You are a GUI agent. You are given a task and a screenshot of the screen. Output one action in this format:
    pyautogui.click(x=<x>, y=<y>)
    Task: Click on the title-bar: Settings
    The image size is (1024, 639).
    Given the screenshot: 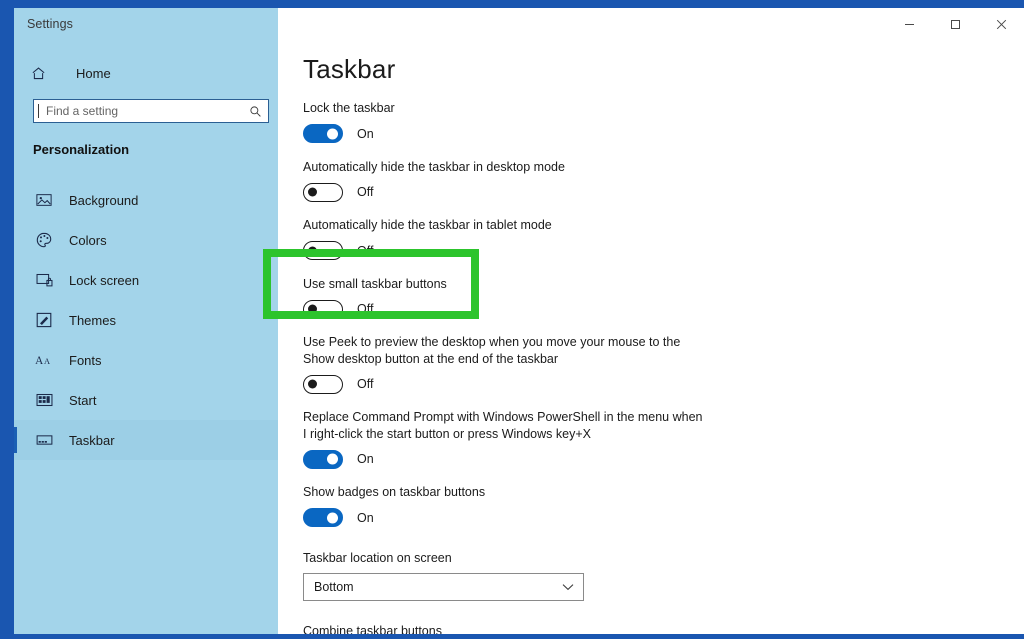 What is the action you would take?
    pyautogui.click(x=519, y=24)
    